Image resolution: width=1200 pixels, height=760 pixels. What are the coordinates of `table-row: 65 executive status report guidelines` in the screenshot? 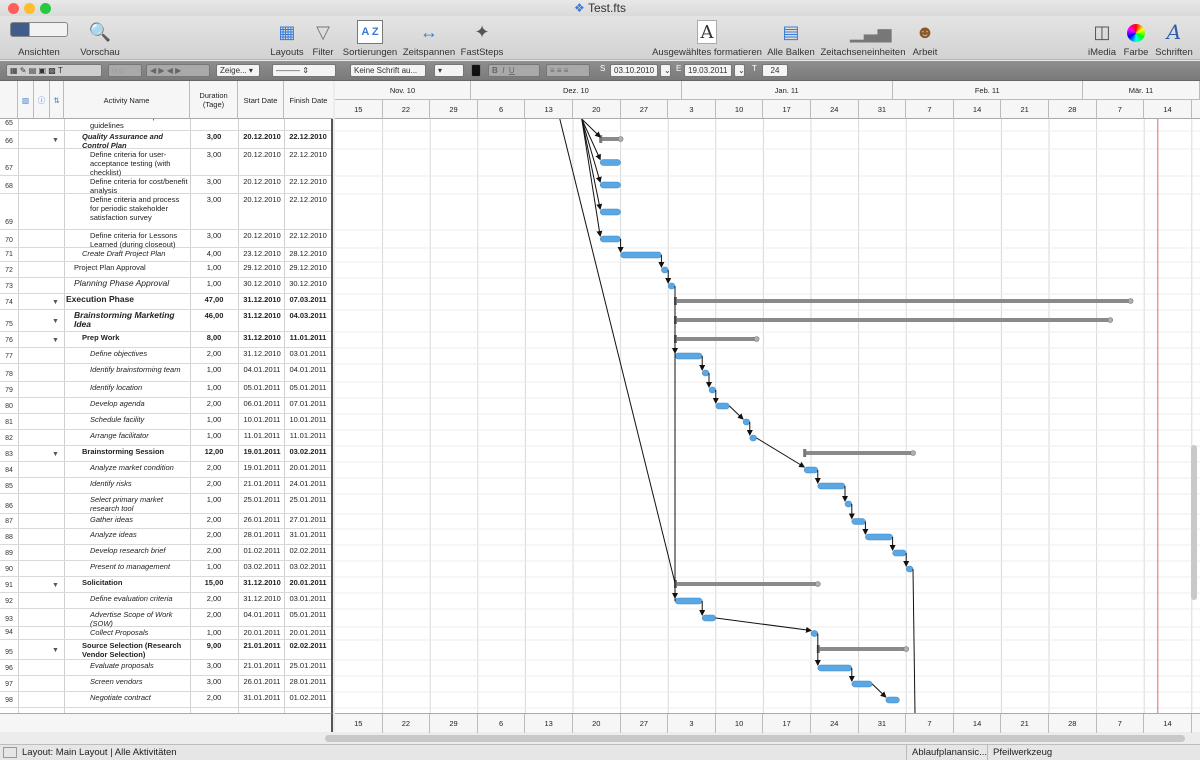 It's located at (165, 125).